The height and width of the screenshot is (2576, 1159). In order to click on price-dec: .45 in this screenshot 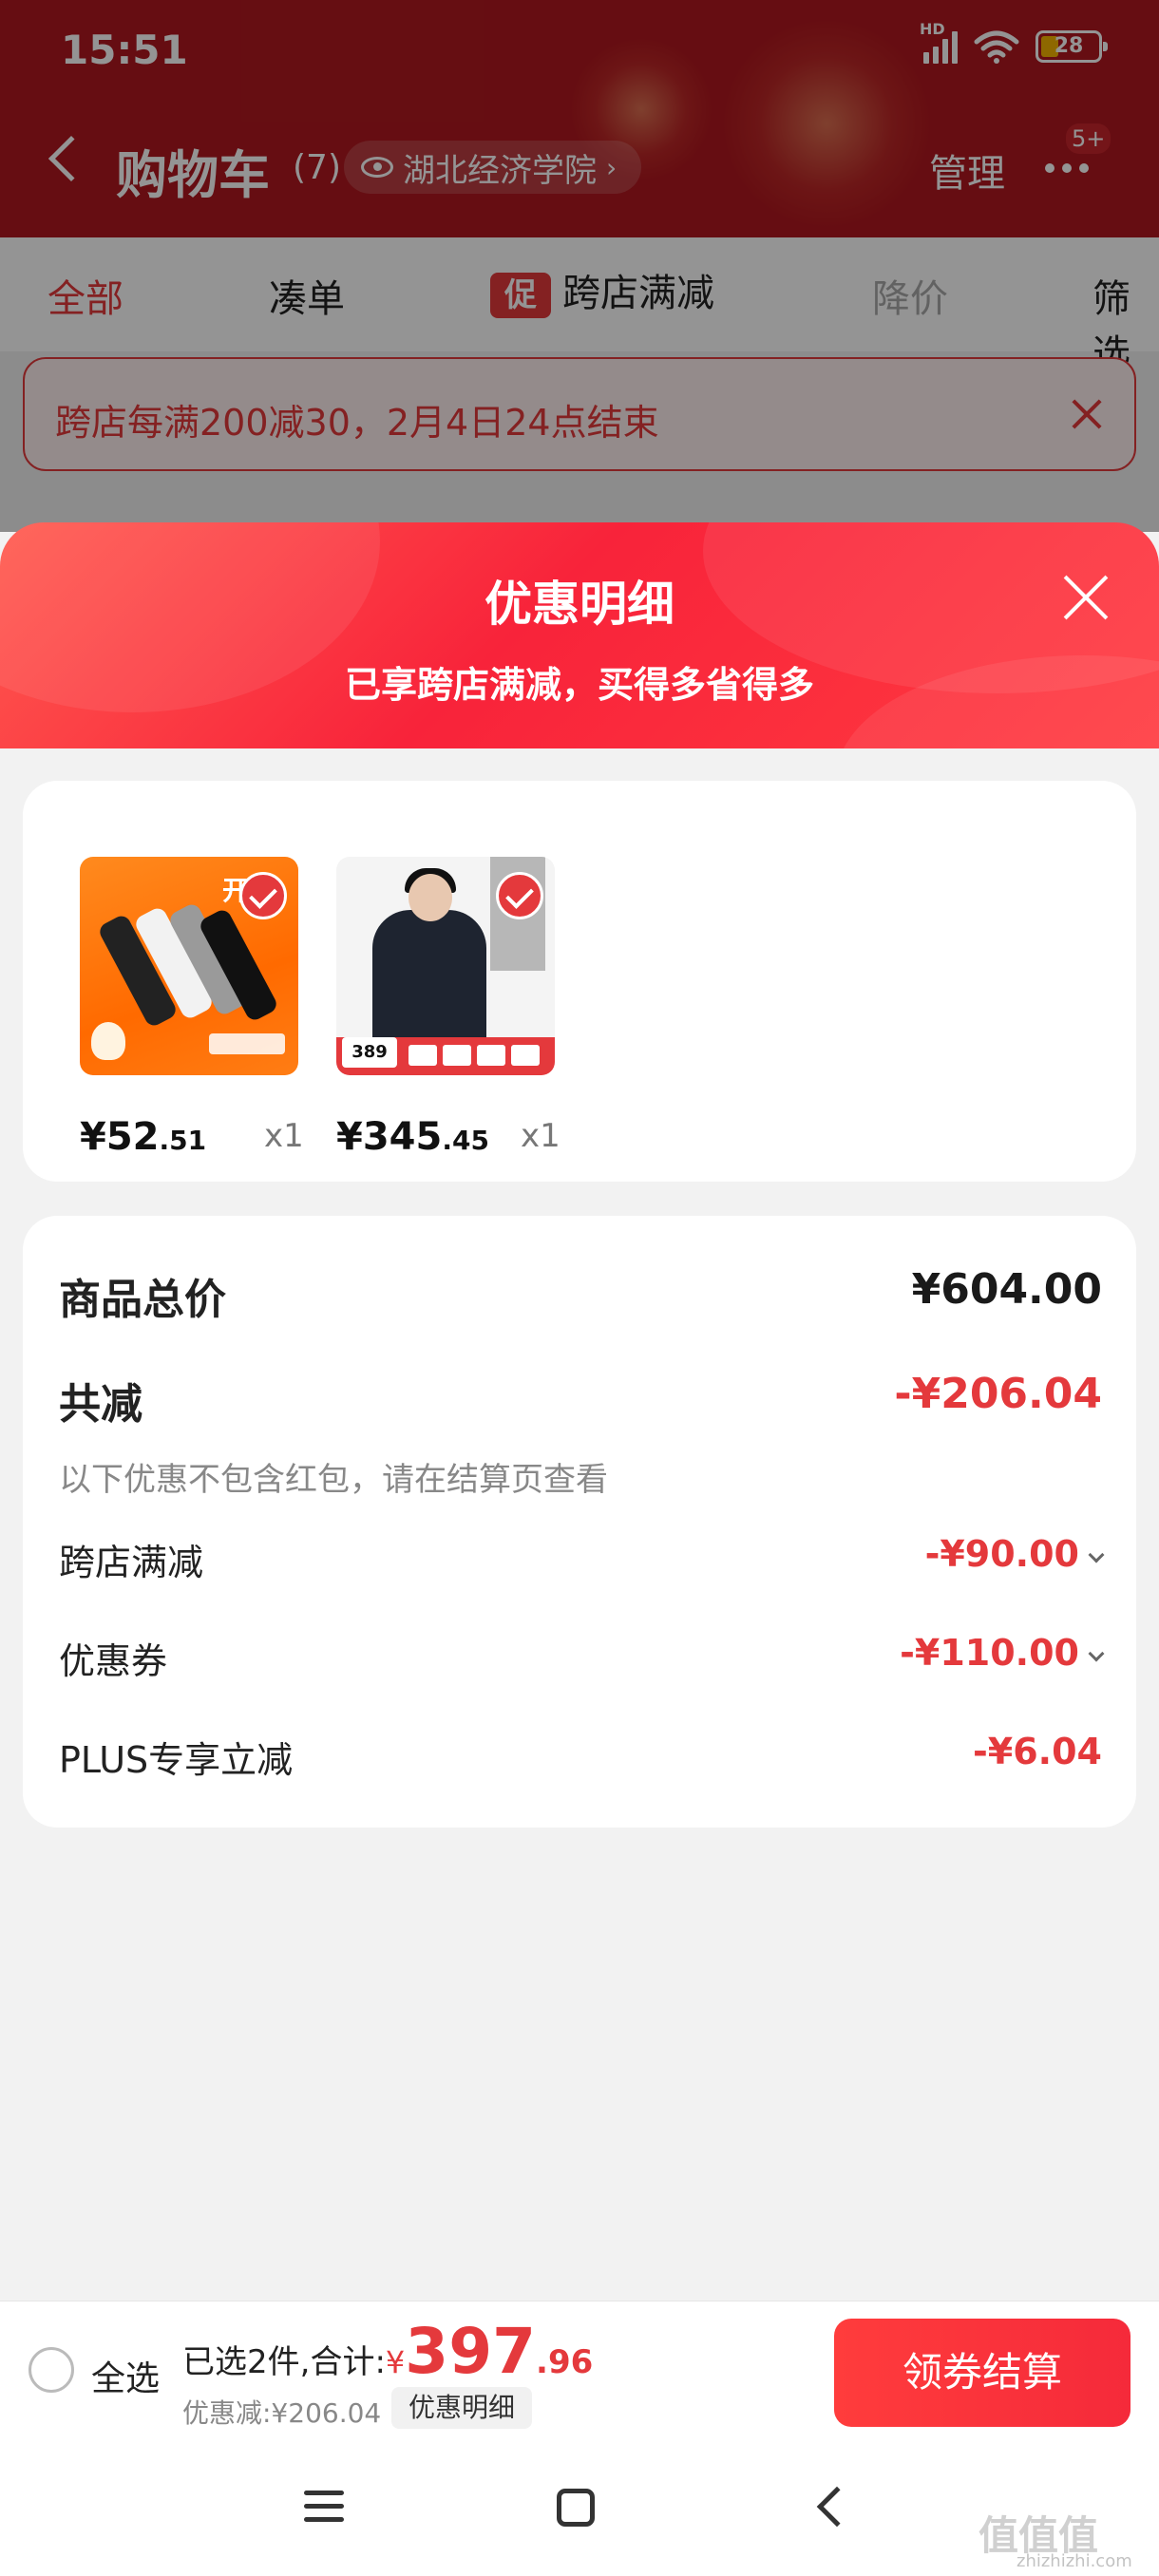, I will do `click(465, 1140)`.